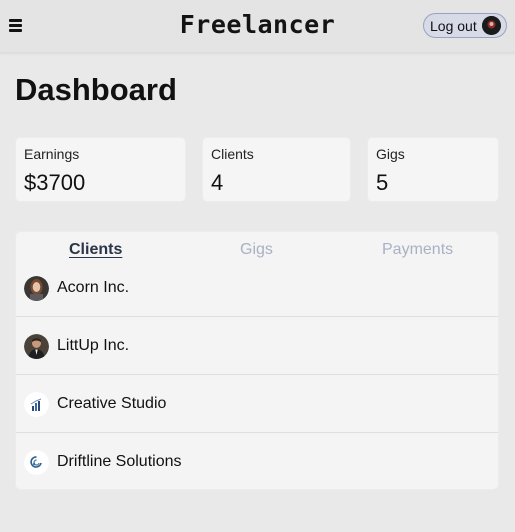 The image size is (515, 532). Describe the element at coordinates (257, 288) in the screenshot. I see `client-row-acorn: Acorn Inc.` at that location.